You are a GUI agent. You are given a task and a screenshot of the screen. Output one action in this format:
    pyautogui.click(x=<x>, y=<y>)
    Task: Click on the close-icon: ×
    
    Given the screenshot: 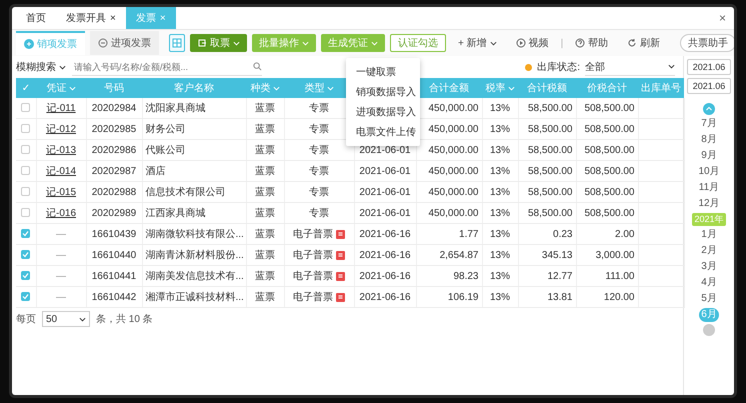 What is the action you would take?
    pyautogui.click(x=113, y=18)
    